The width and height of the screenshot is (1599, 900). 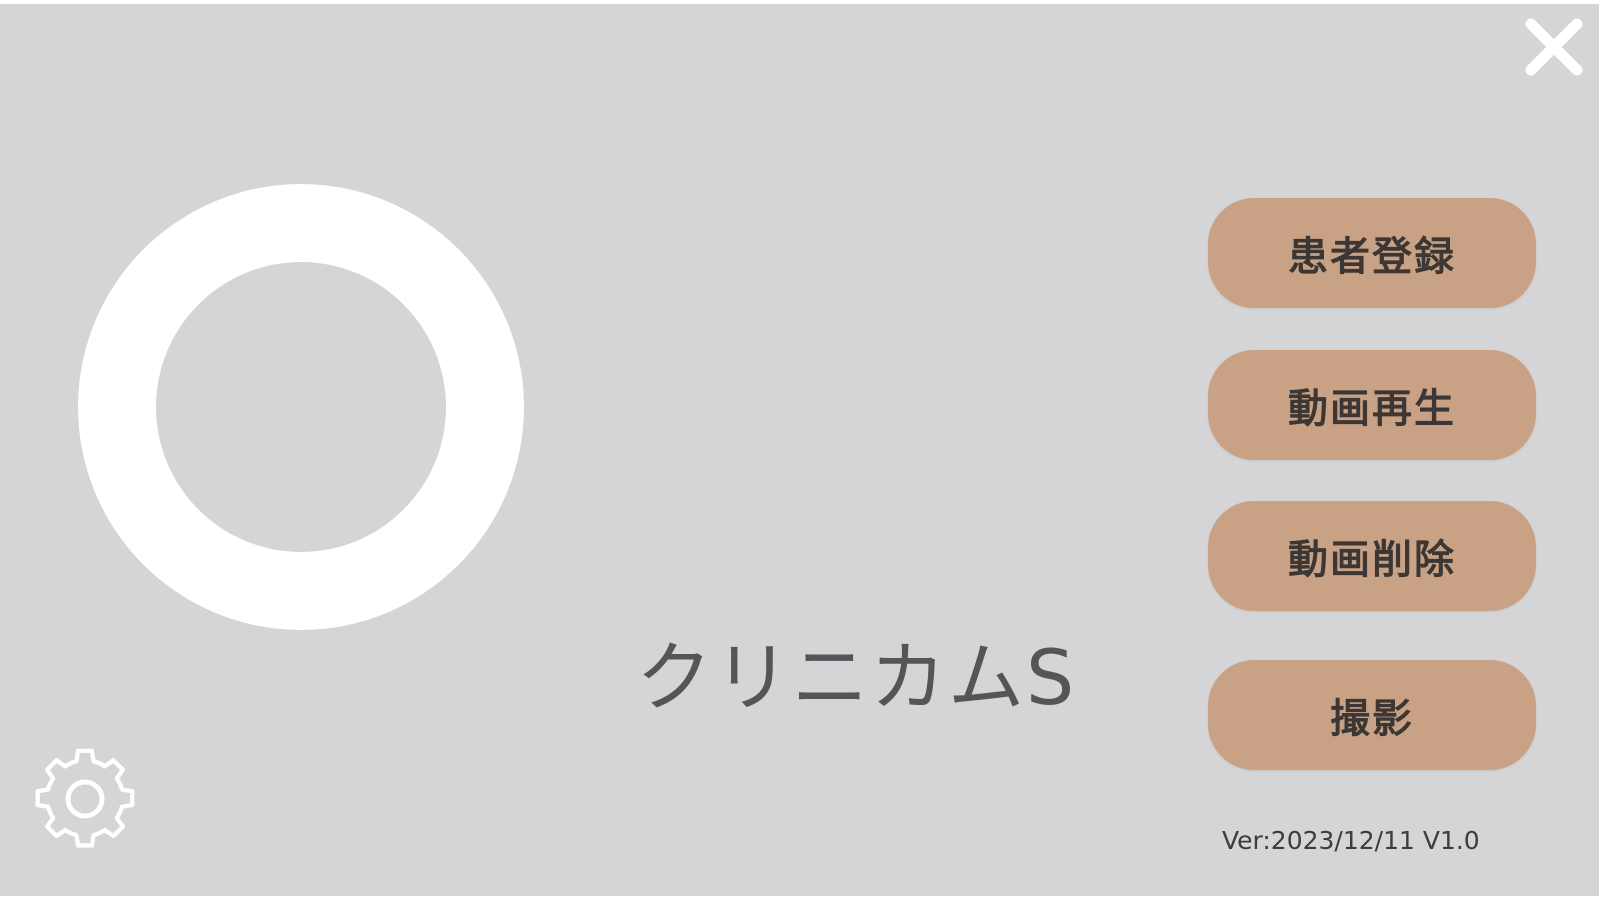 I want to click on gear-icon, so click(x=85, y=798).